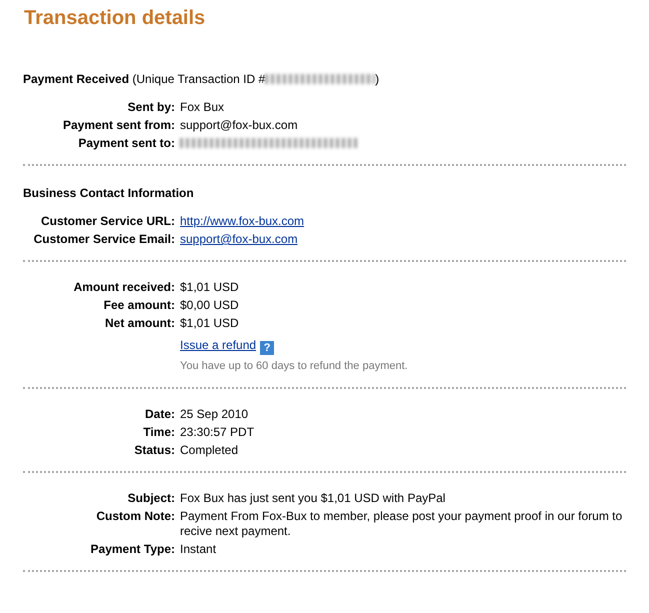 This screenshot has height=613, width=649. Describe the element at coordinates (154, 450) in the screenshot. I see `field-label: Status:` at that location.